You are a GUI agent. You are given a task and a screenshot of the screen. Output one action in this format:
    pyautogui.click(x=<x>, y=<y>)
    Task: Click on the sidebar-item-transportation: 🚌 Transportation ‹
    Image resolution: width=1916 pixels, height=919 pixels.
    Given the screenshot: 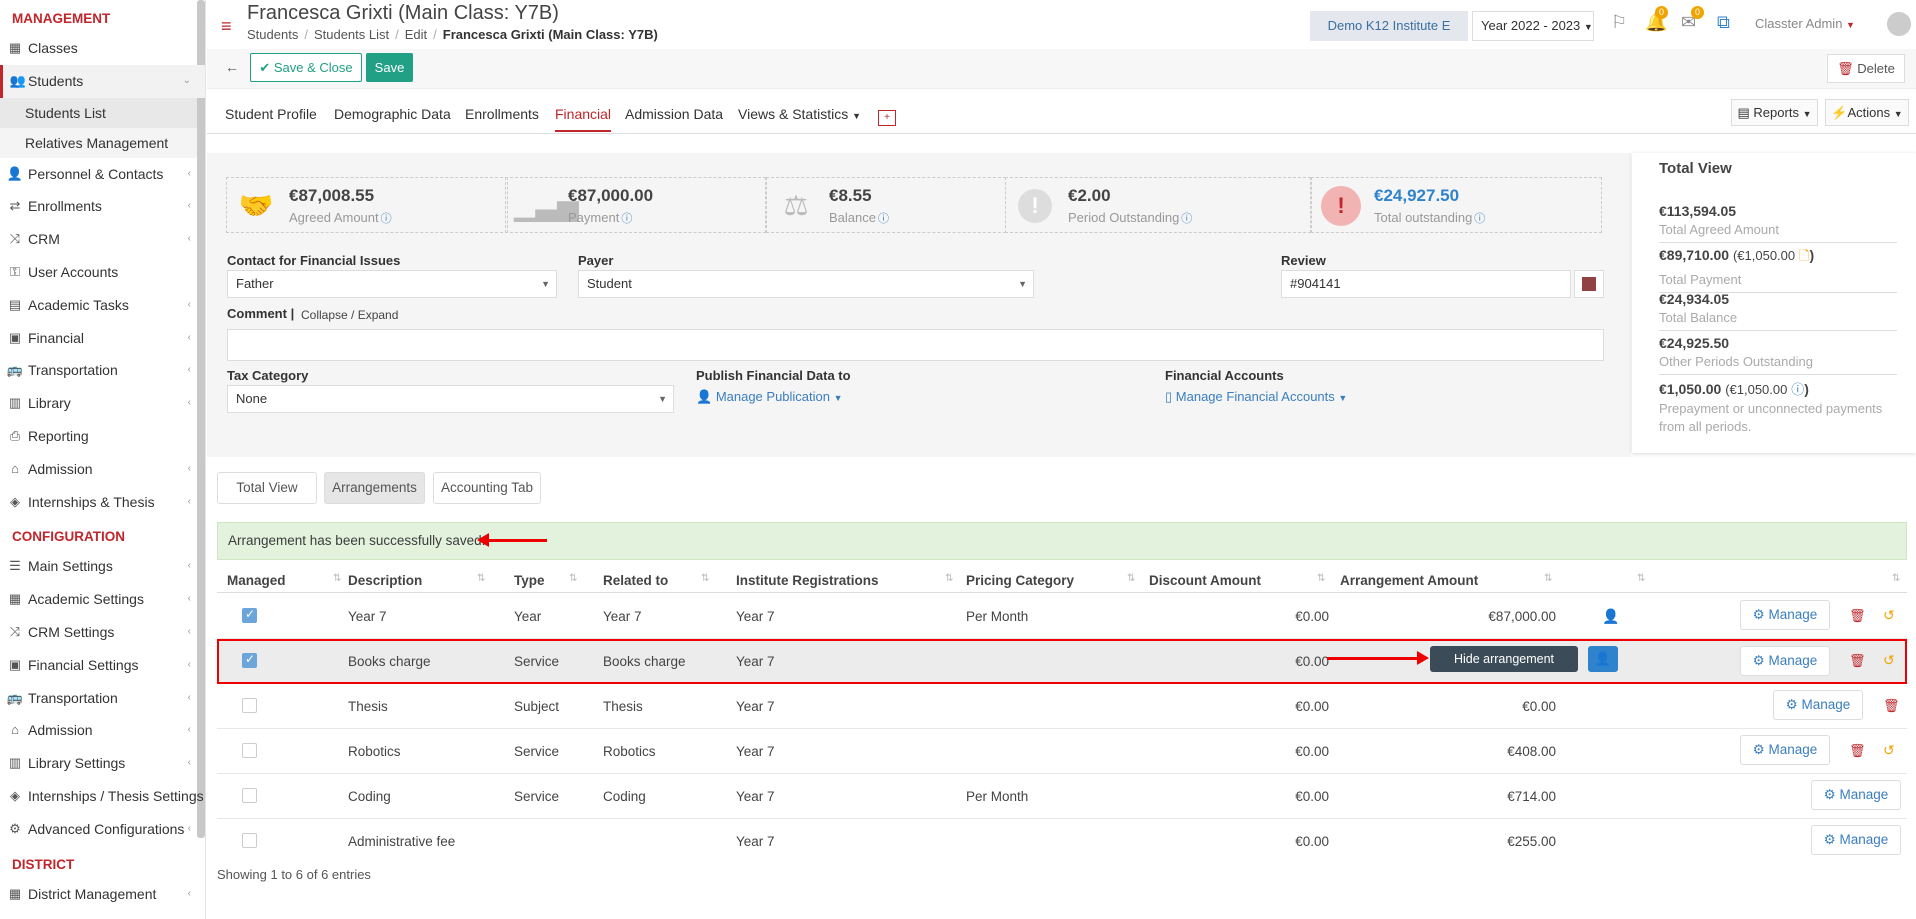 What is the action you would take?
    pyautogui.click(x=102, y=370)
    